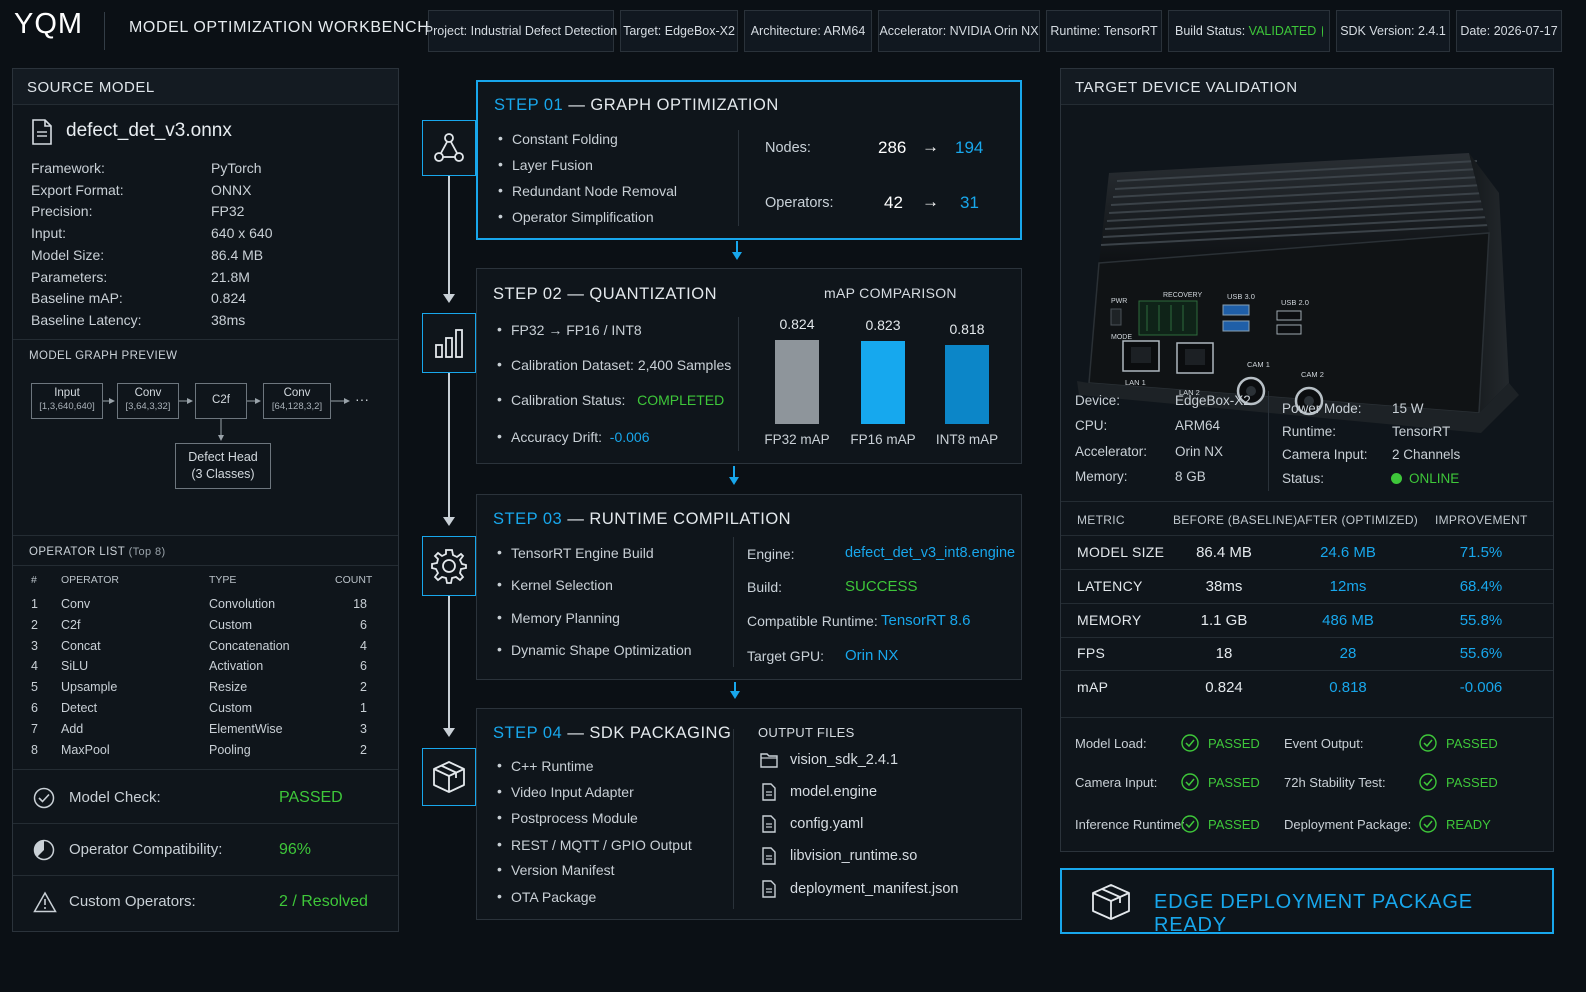 This screenshot has height=992, width=1586. What do you see at coordinates (205, 646) in the screenshot?
I see `table-row: 3 Concat Concatenation 4` at bounding box center [205, 646].